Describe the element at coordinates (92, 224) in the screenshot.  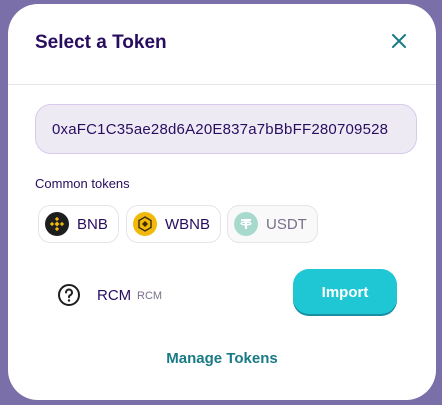
I see `common-token-bnb-label: BNB` at that location.